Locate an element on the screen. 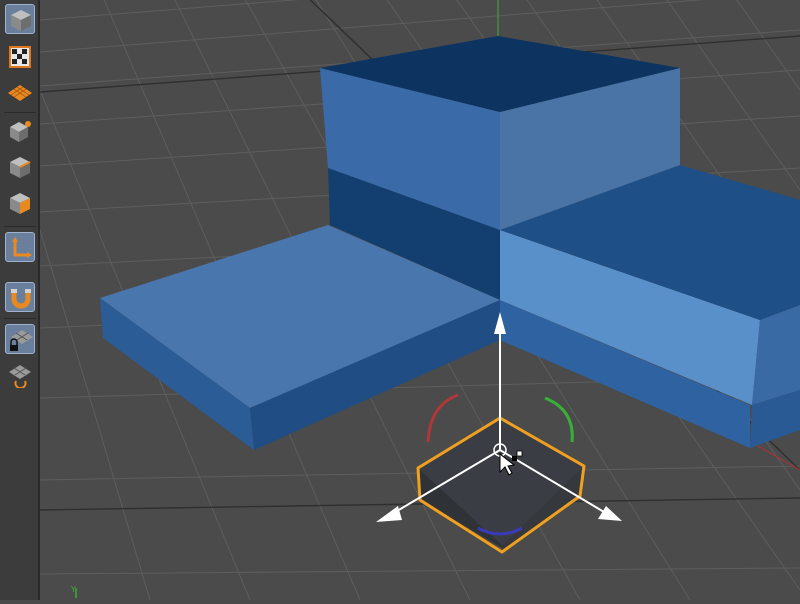 This screenshot has height=604, width=800. rotate-grid-icon is located at coordinates (20, 376).